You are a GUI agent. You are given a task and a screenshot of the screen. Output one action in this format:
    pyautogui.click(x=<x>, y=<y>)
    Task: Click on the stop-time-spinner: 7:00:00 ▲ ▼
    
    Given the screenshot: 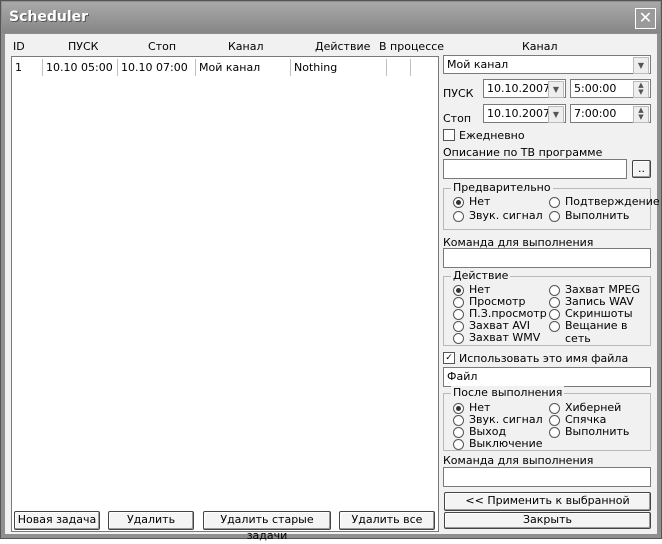 What is the action you would take?
    pyautogui.click(x=610, y=113)
    